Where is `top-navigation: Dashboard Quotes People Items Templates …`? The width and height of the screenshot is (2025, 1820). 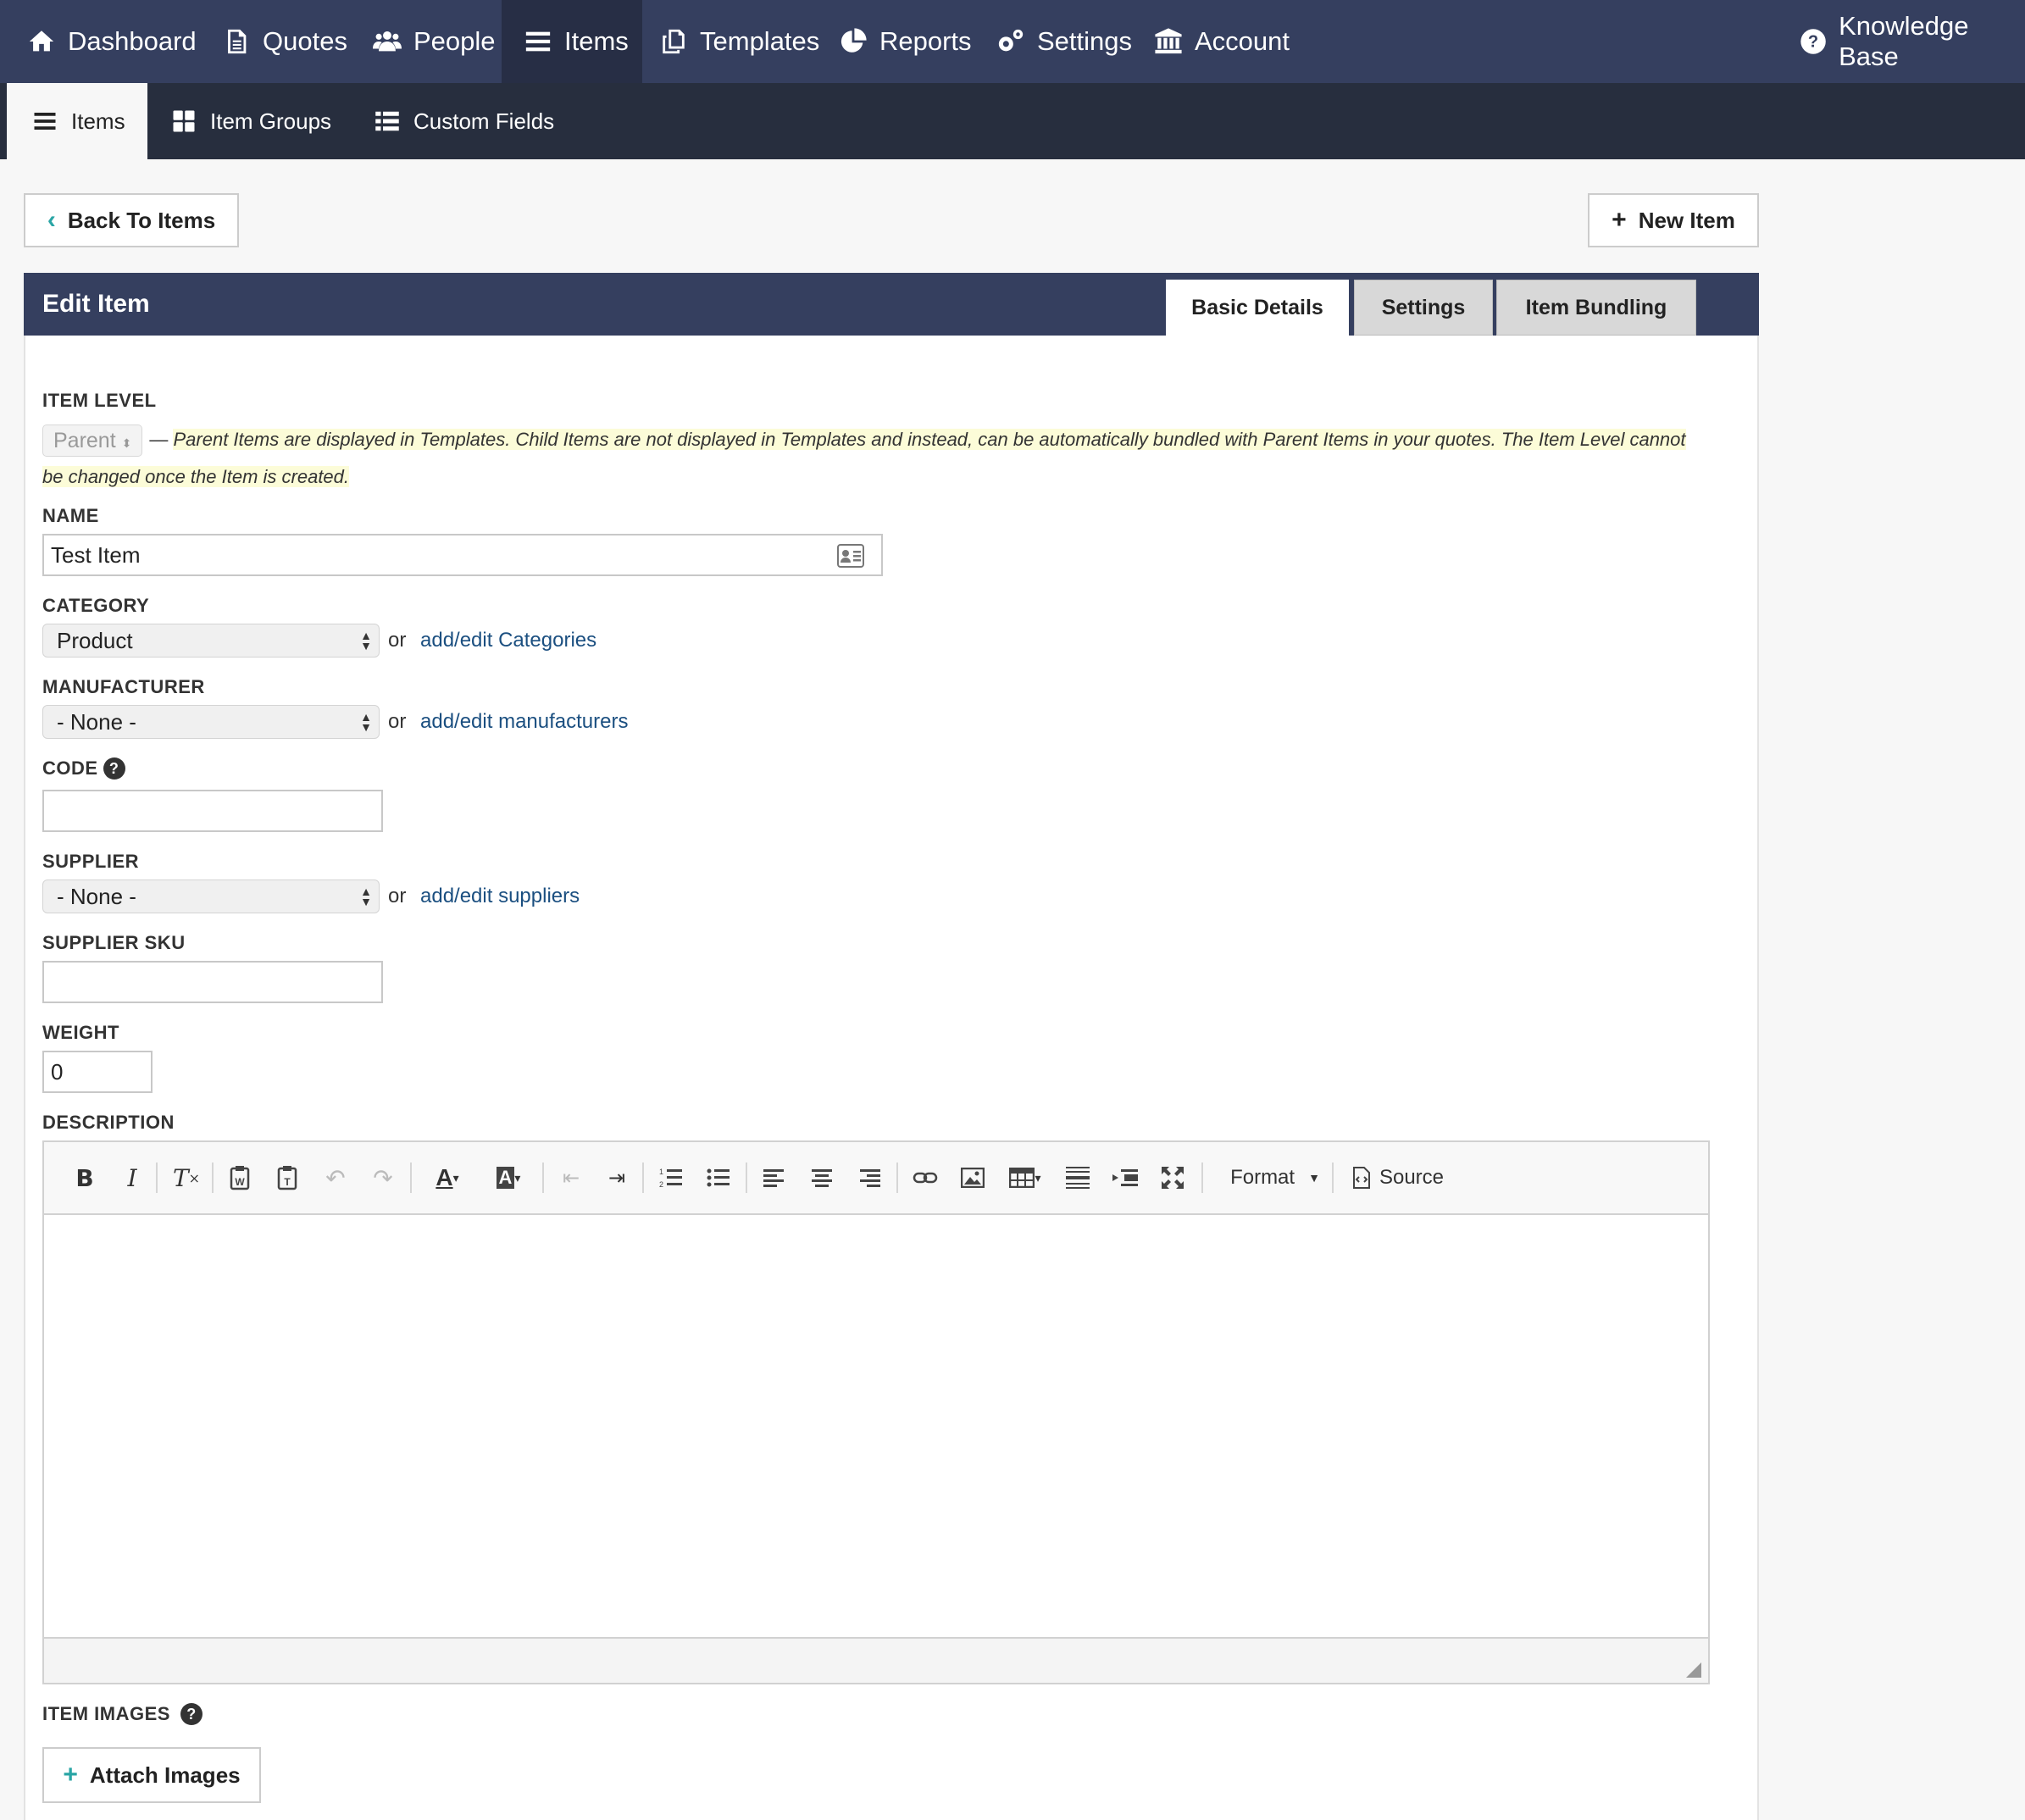
top-navigation: Dashboard Quotes People Items Templates … is located at coordinates (1012, 41).